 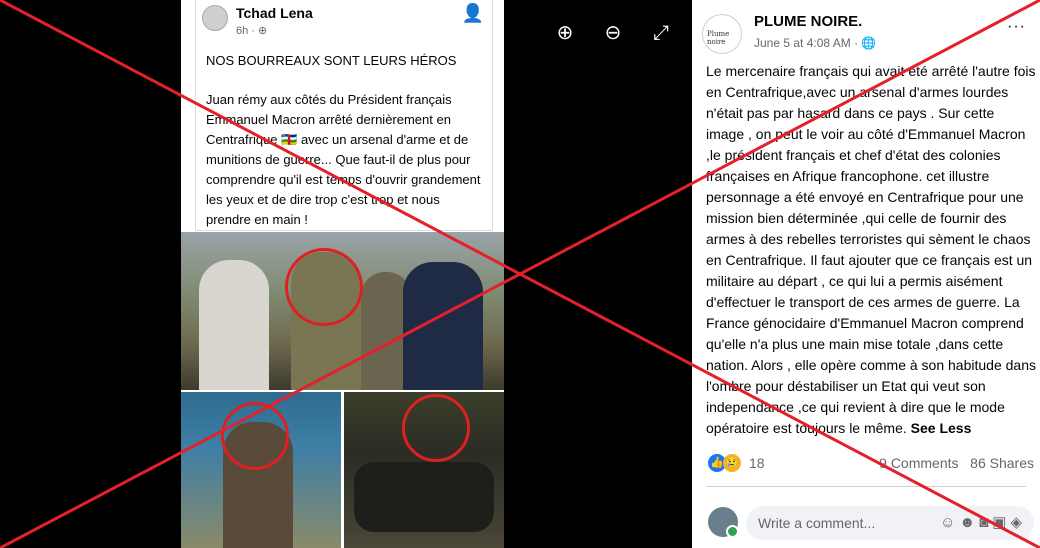 I want to click on photo-arrested-man, so click(x=261, y=470).